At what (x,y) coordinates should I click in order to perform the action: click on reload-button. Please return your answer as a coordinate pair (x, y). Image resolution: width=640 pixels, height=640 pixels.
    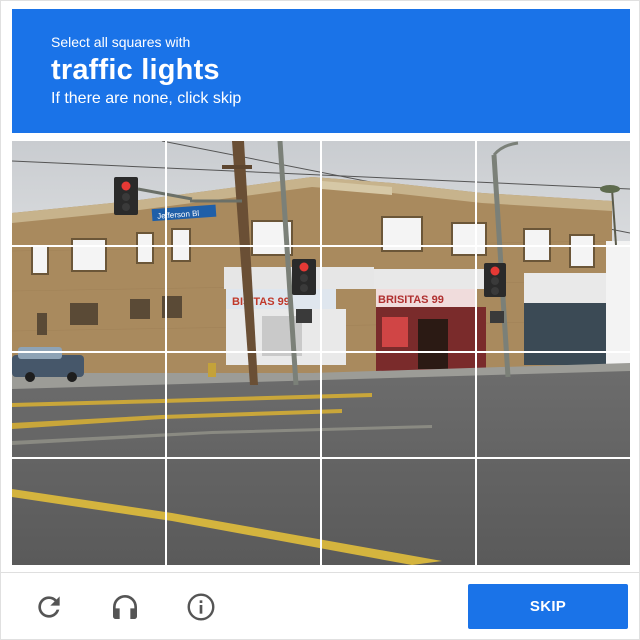
    Looking at the image, I should click on (49, 607).